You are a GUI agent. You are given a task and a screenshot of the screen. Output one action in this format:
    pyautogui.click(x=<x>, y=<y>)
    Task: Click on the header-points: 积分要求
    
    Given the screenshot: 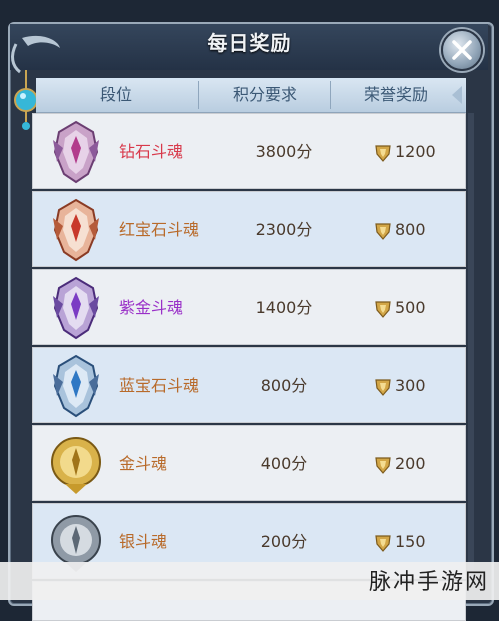 What is the action you would take?
    pyautogui.click(x=264, y=94)
    